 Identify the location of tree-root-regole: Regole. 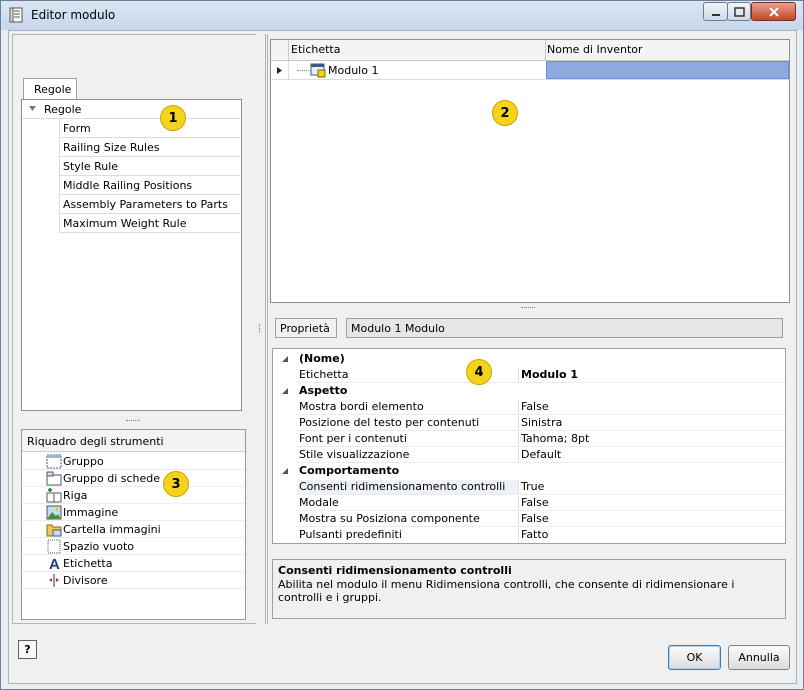
(131, 109).